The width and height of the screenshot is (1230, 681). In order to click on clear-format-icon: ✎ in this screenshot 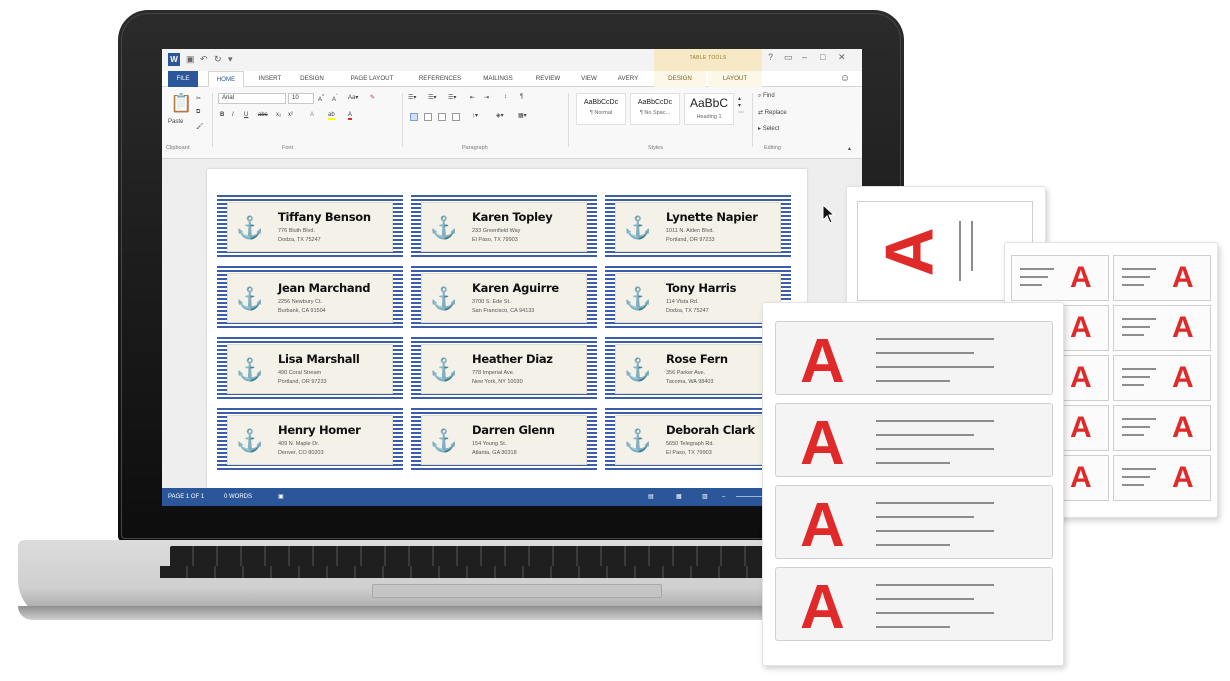, I will do `click(372, 97)`.